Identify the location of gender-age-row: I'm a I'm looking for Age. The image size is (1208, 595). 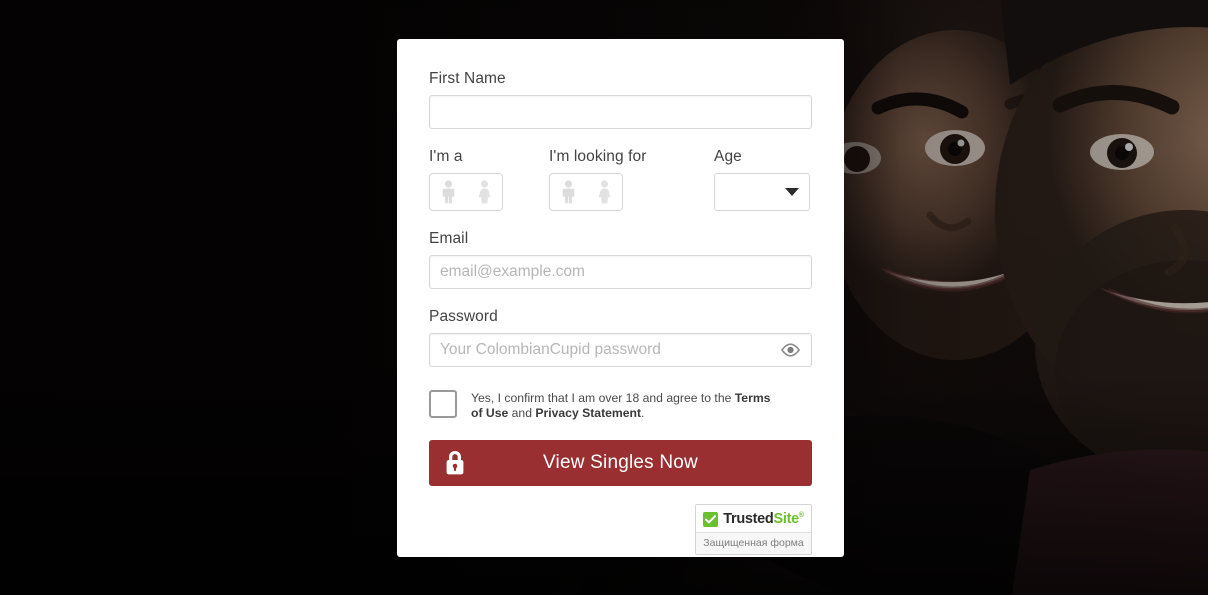
(620, 179).